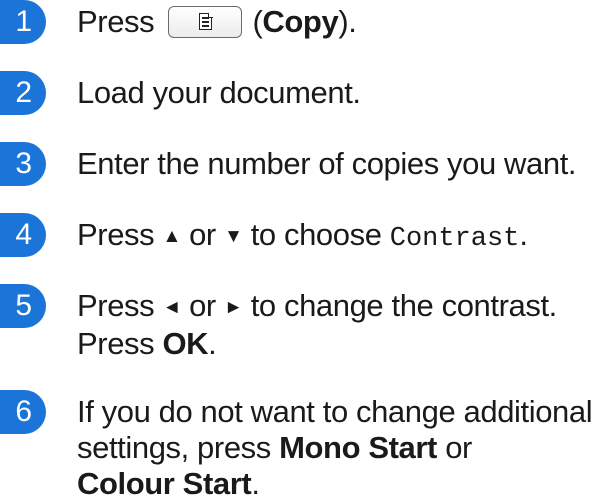 Image resolution: width=608 pixels, height=504 pixels. What do you see at coordinates (23, 306) in the screenshot?
I see `step-number-badge: 5` at bounding box center [23, 306].